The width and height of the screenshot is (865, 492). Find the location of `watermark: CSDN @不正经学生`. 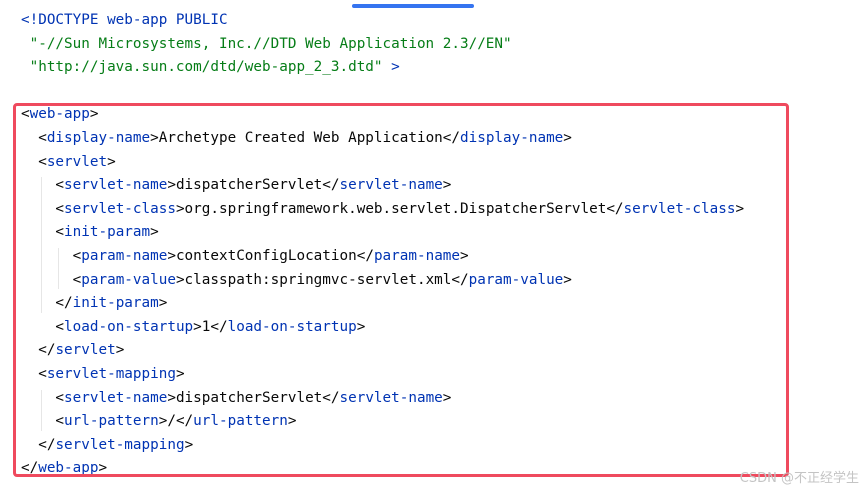

watermark: CSDN @不正经学生 is located at coordinates (799, 478).